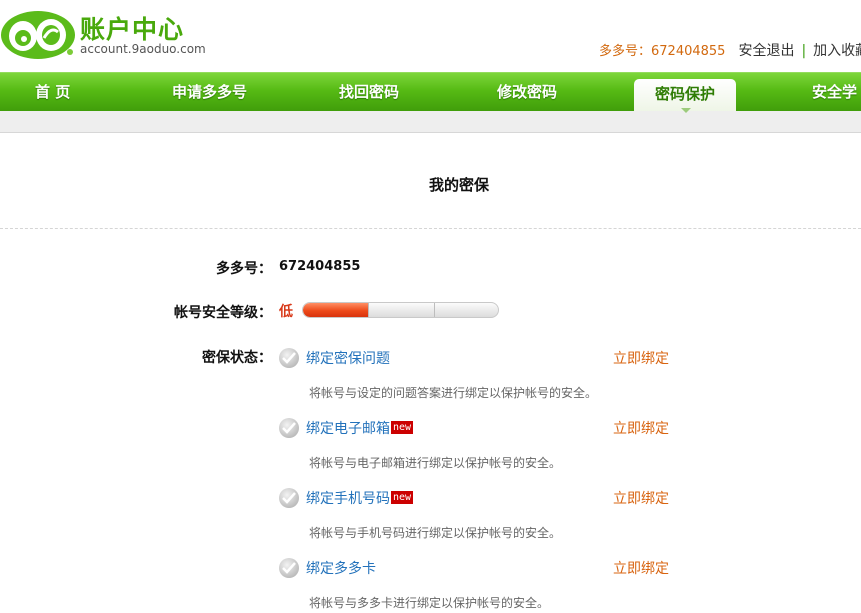 The image size is (861, 613). I want to click on item-security-question-title: 绑定密保问题, so click(348, 358).